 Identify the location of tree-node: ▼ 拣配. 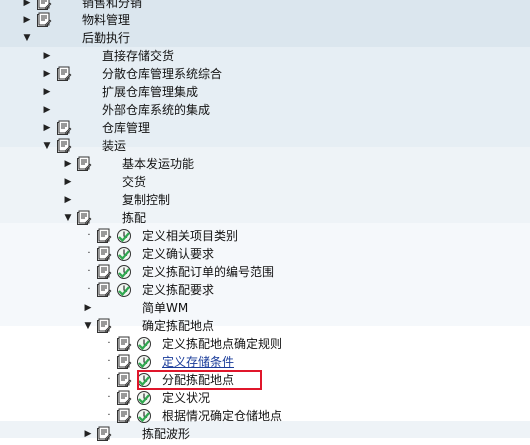
(265, 218).